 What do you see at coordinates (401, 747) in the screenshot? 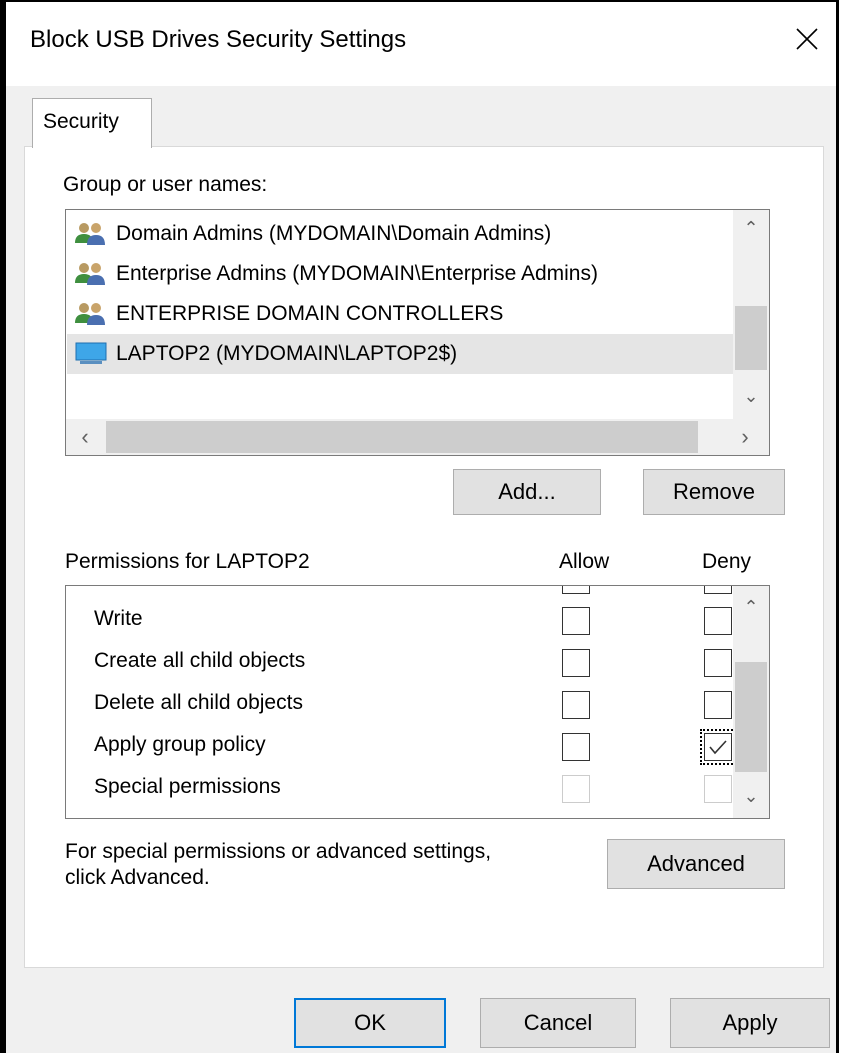
I see `permission-row: Apply group policy` at bounding box center [401, 747].